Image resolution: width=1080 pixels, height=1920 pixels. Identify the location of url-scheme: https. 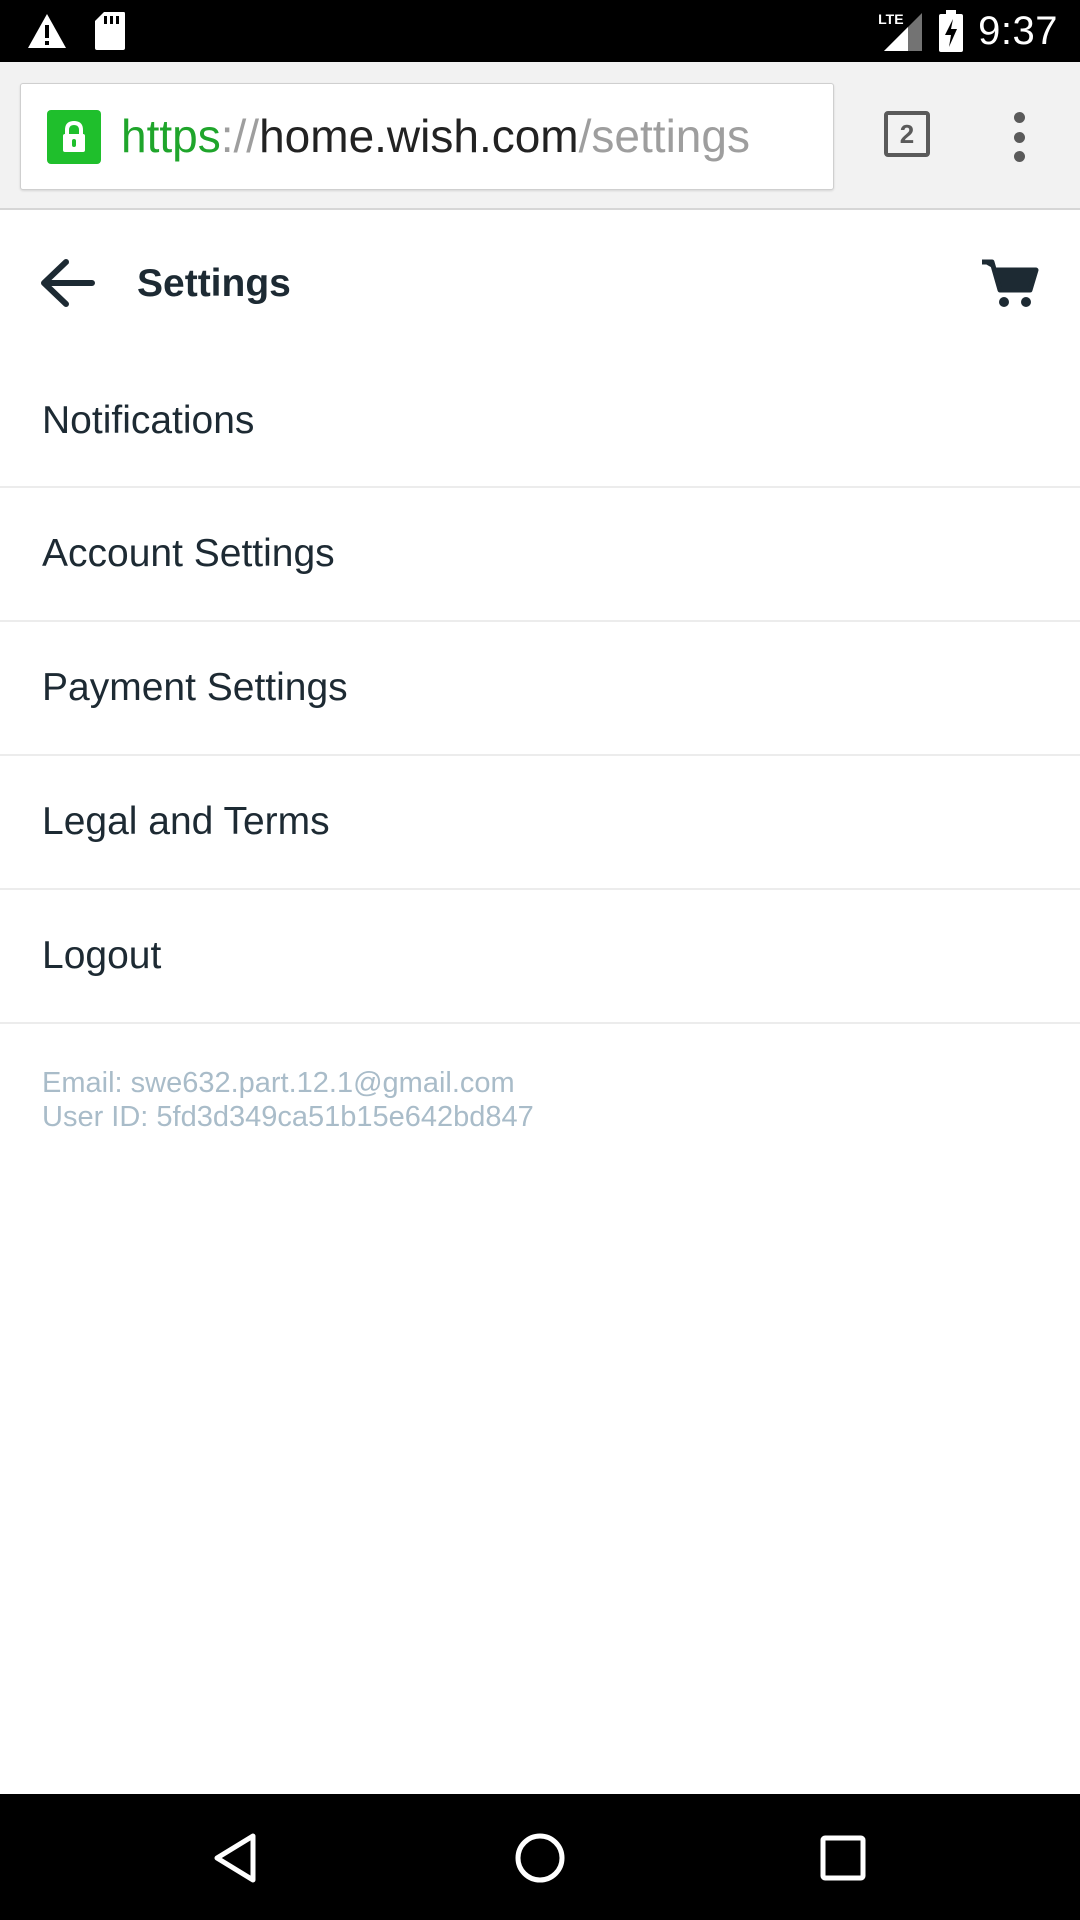
(171, 136).